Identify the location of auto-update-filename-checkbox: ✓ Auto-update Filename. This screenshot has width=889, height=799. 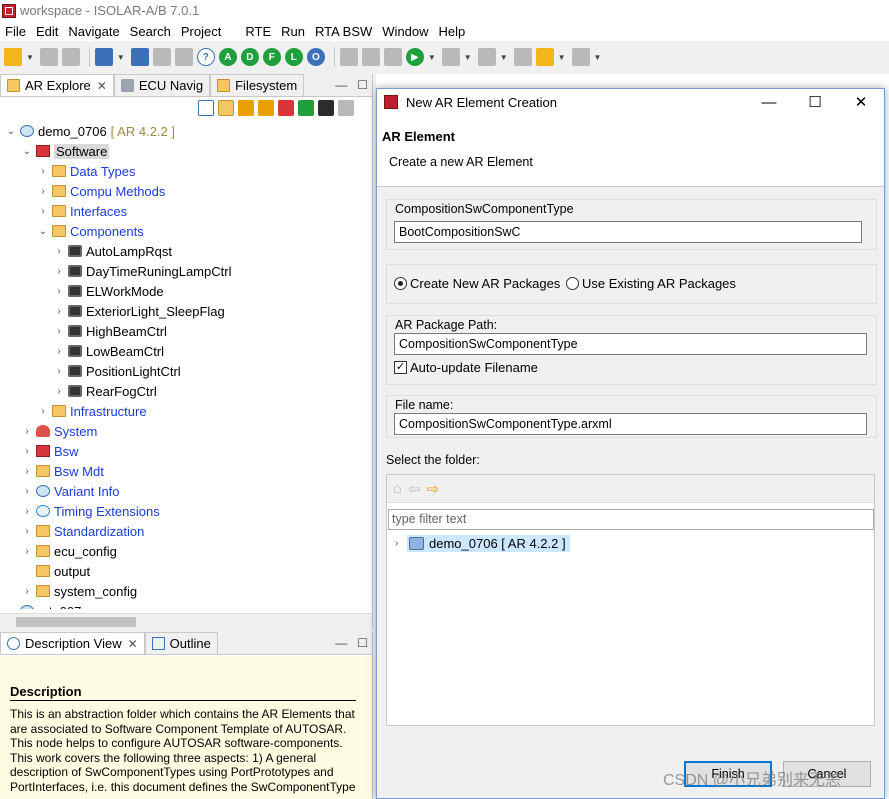
(466, 367).